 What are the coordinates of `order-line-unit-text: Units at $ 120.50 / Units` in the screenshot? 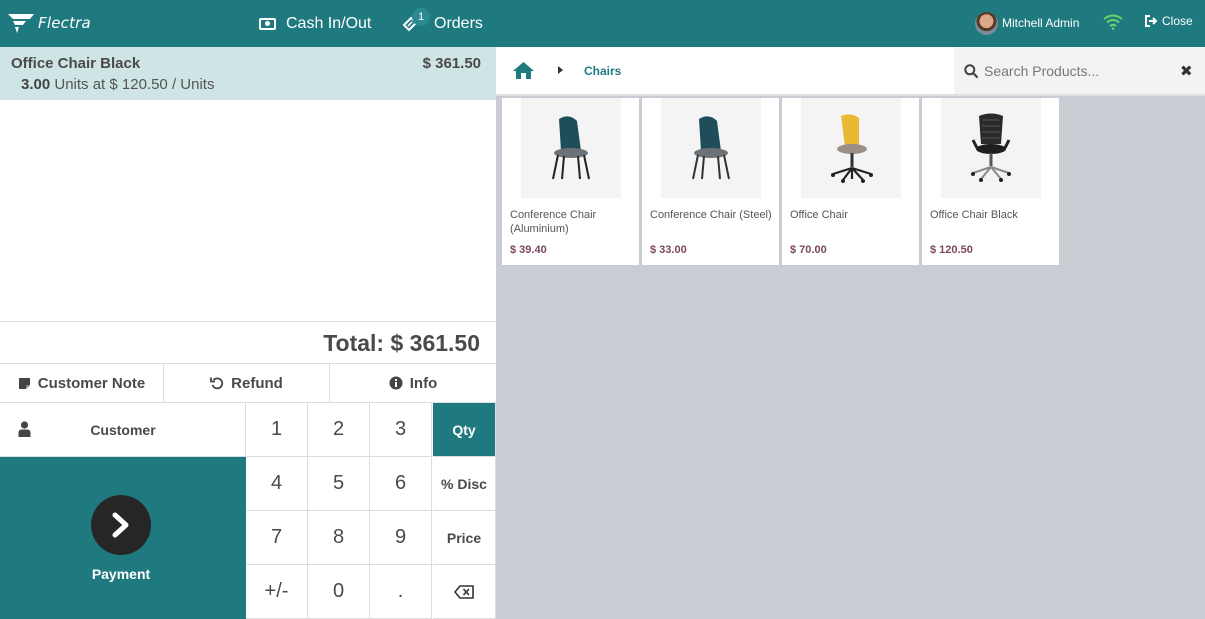 It's located at (132, 84).